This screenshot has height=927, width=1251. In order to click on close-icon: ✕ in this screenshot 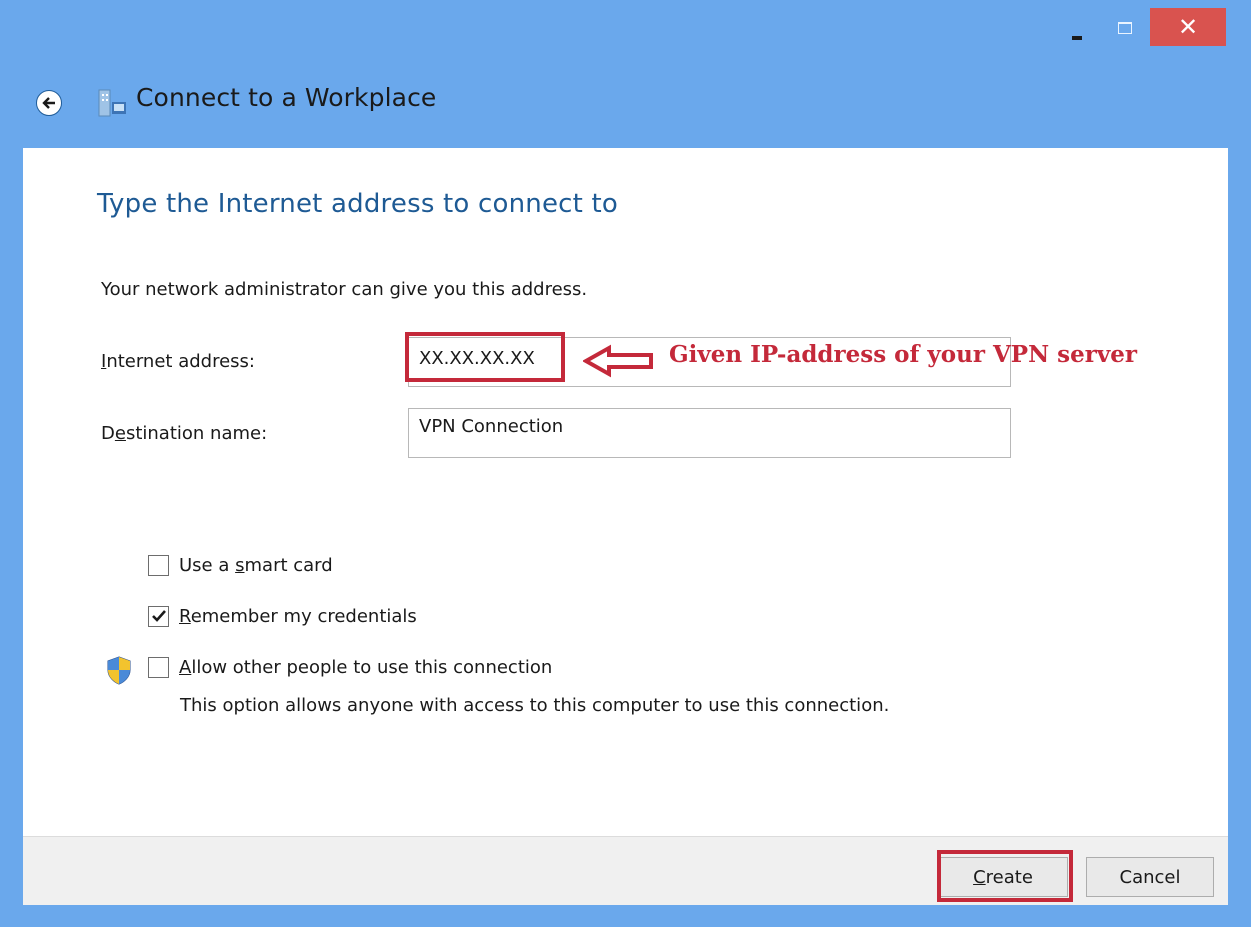, I will do `click(1188, 27)`.